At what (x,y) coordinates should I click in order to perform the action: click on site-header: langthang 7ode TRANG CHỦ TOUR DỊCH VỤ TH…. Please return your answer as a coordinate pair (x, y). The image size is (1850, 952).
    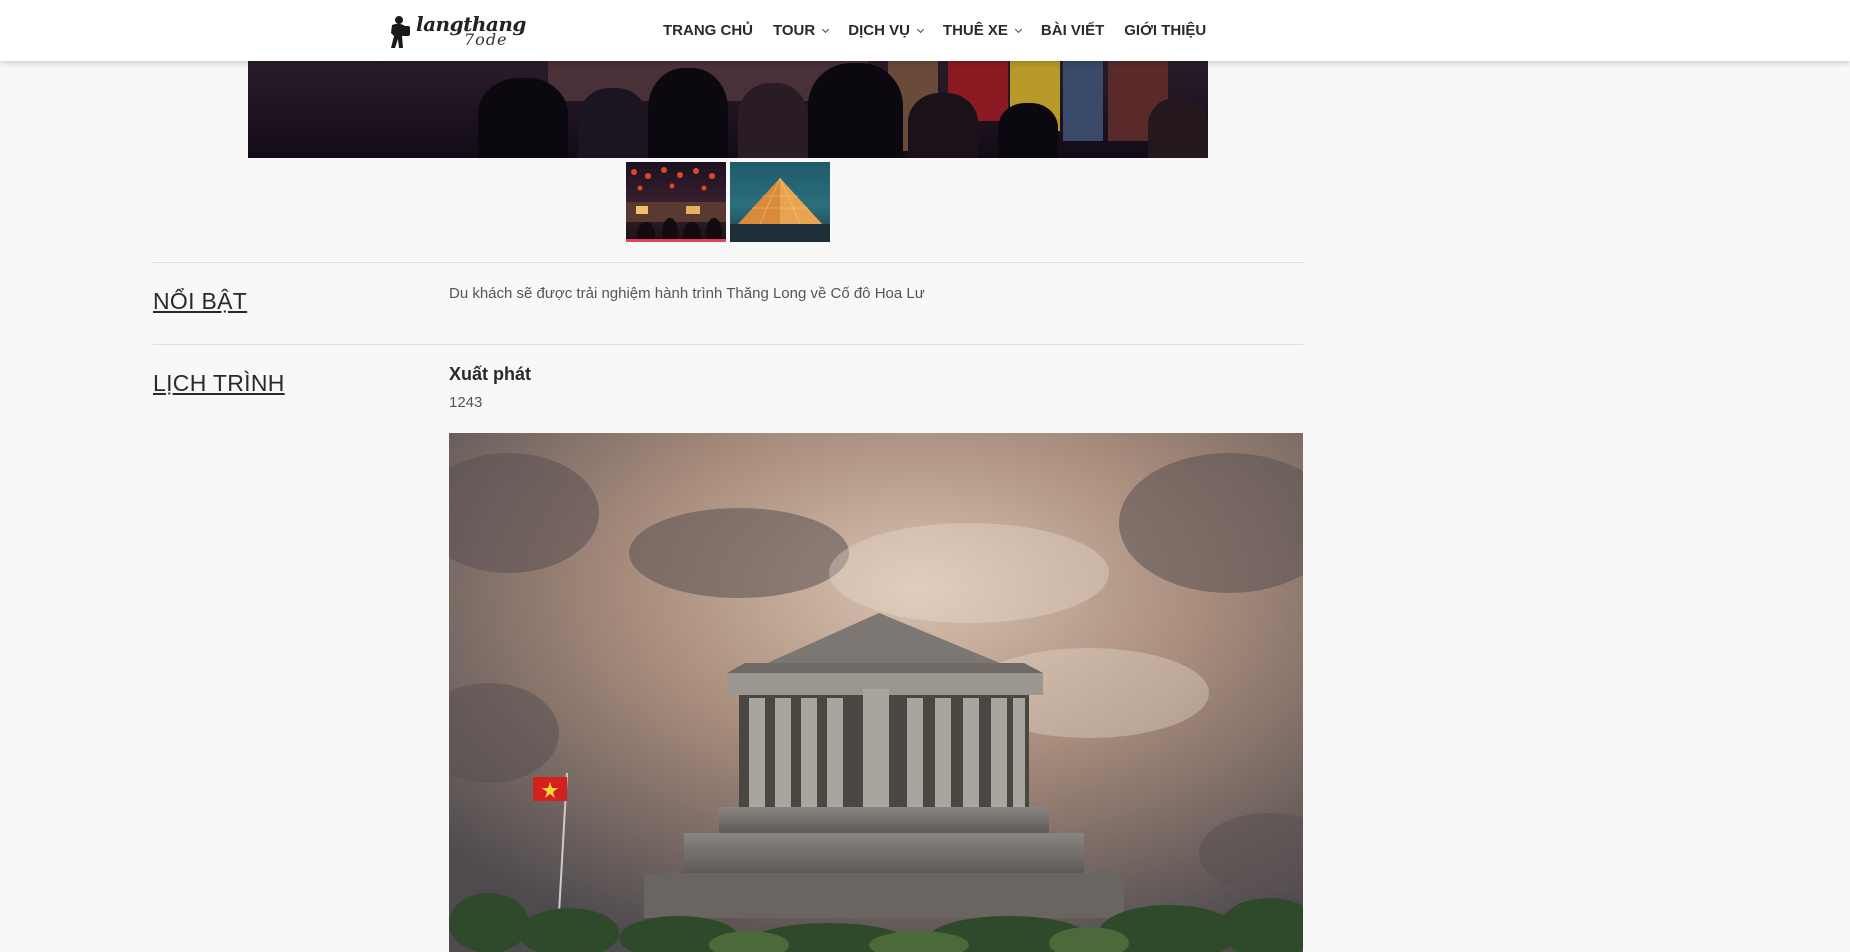
    Looking at the image, I should click on (925, 30).